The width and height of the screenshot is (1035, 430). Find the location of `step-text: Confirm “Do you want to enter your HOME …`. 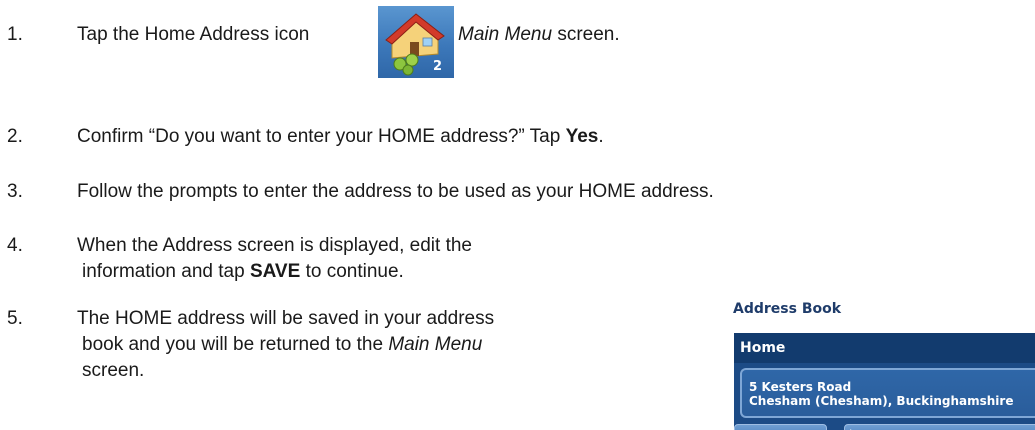

step-text: Confirm “Do you want to enter your HOME … is located at coordinates (340, 137).